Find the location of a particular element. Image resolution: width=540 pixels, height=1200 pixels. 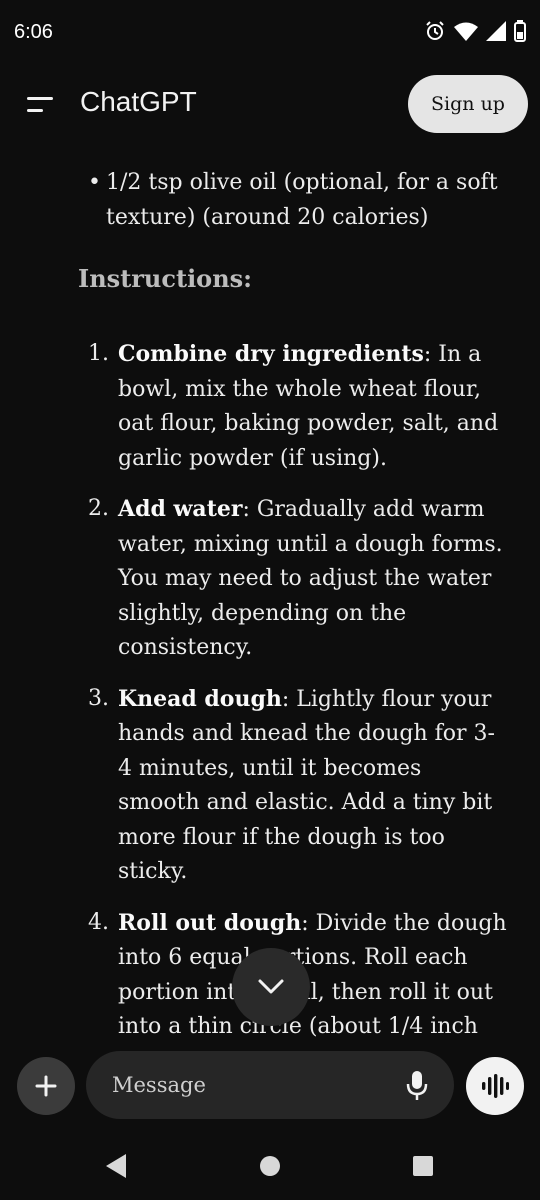

add-attachment-button is located at coordinates (46, 1086).